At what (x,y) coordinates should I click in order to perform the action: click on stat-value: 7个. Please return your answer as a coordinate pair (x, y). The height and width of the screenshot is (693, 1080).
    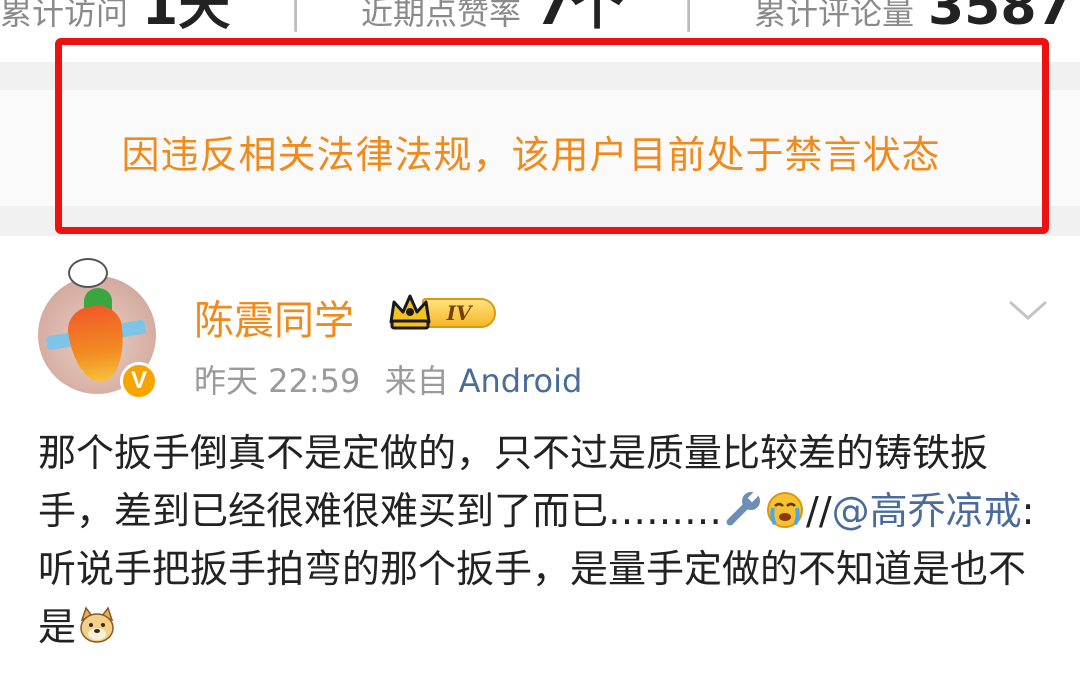
    Looking at the image, I should click on (579, 18).